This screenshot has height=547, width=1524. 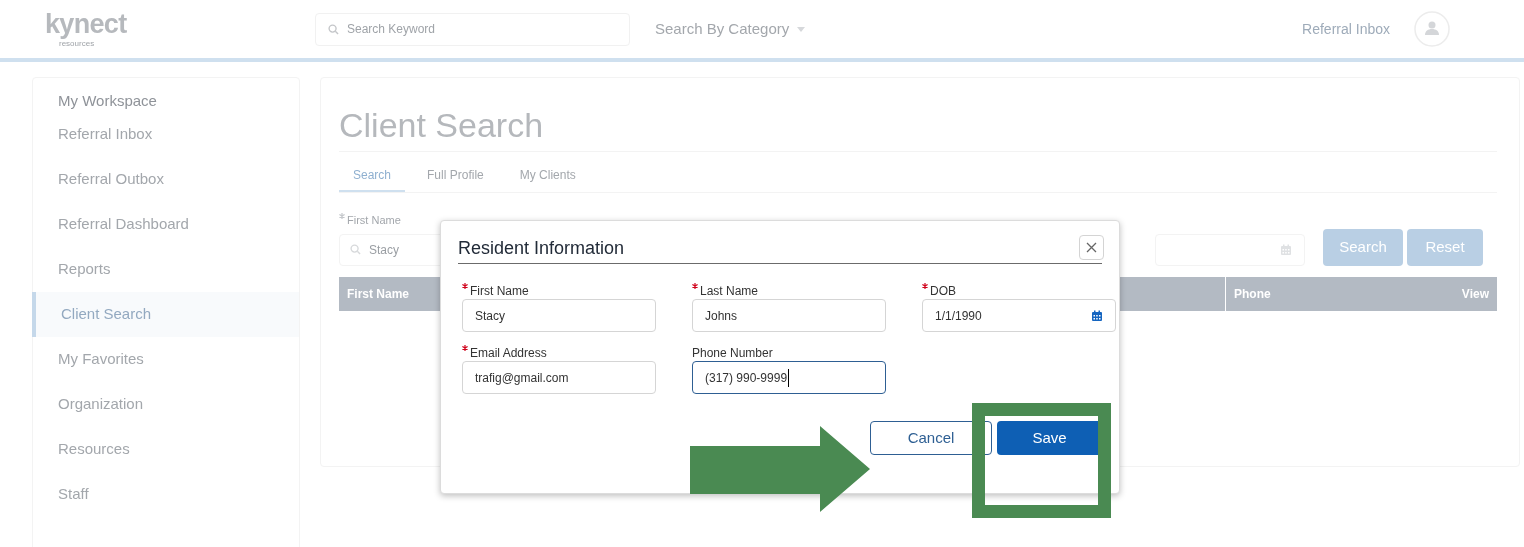 I want to click on logo: kynect, so click(x=86, y=24).